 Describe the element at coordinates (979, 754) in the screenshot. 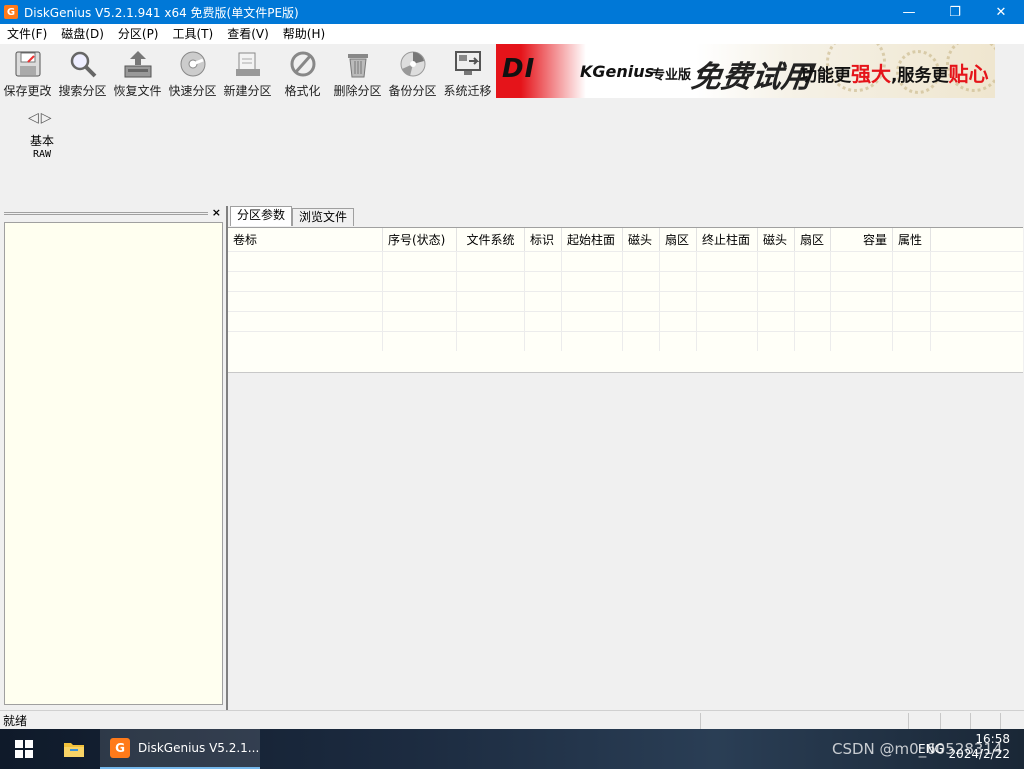

I see `clock-date: 2024/2/22` at that location.